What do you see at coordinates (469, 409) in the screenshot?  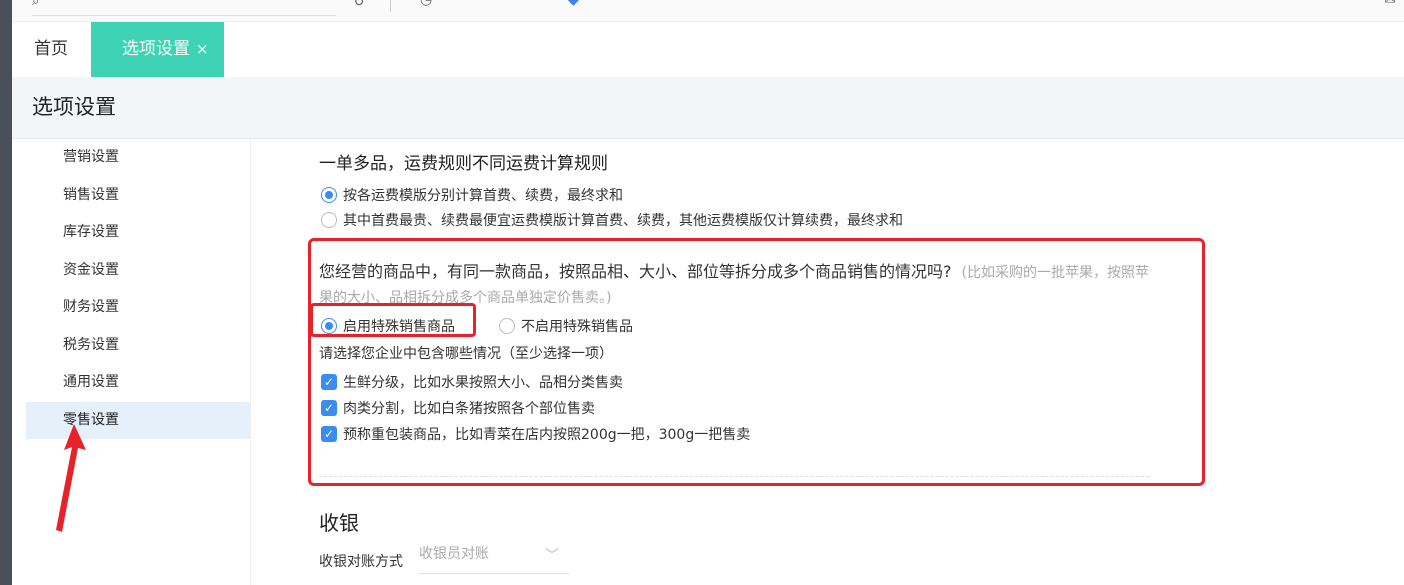 I see `checkbox-label: 肉类分割，比如白条猪按照各个部位售卖` at bounding box center [469, 409].